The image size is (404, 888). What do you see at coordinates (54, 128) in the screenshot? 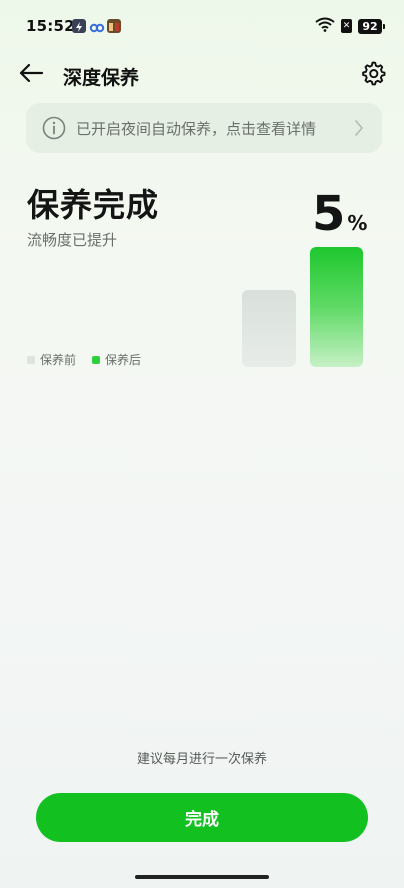
I see `info-icon` at bounding box center [54, 128].